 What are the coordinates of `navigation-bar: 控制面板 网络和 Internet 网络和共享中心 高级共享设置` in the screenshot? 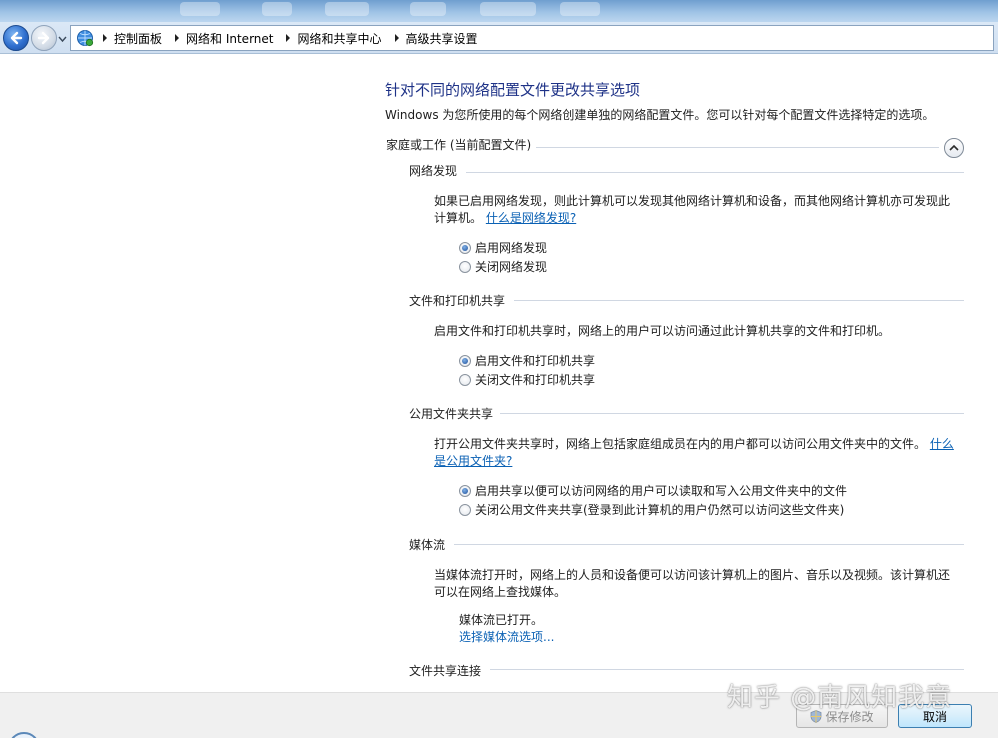 It's located at (499, 38).